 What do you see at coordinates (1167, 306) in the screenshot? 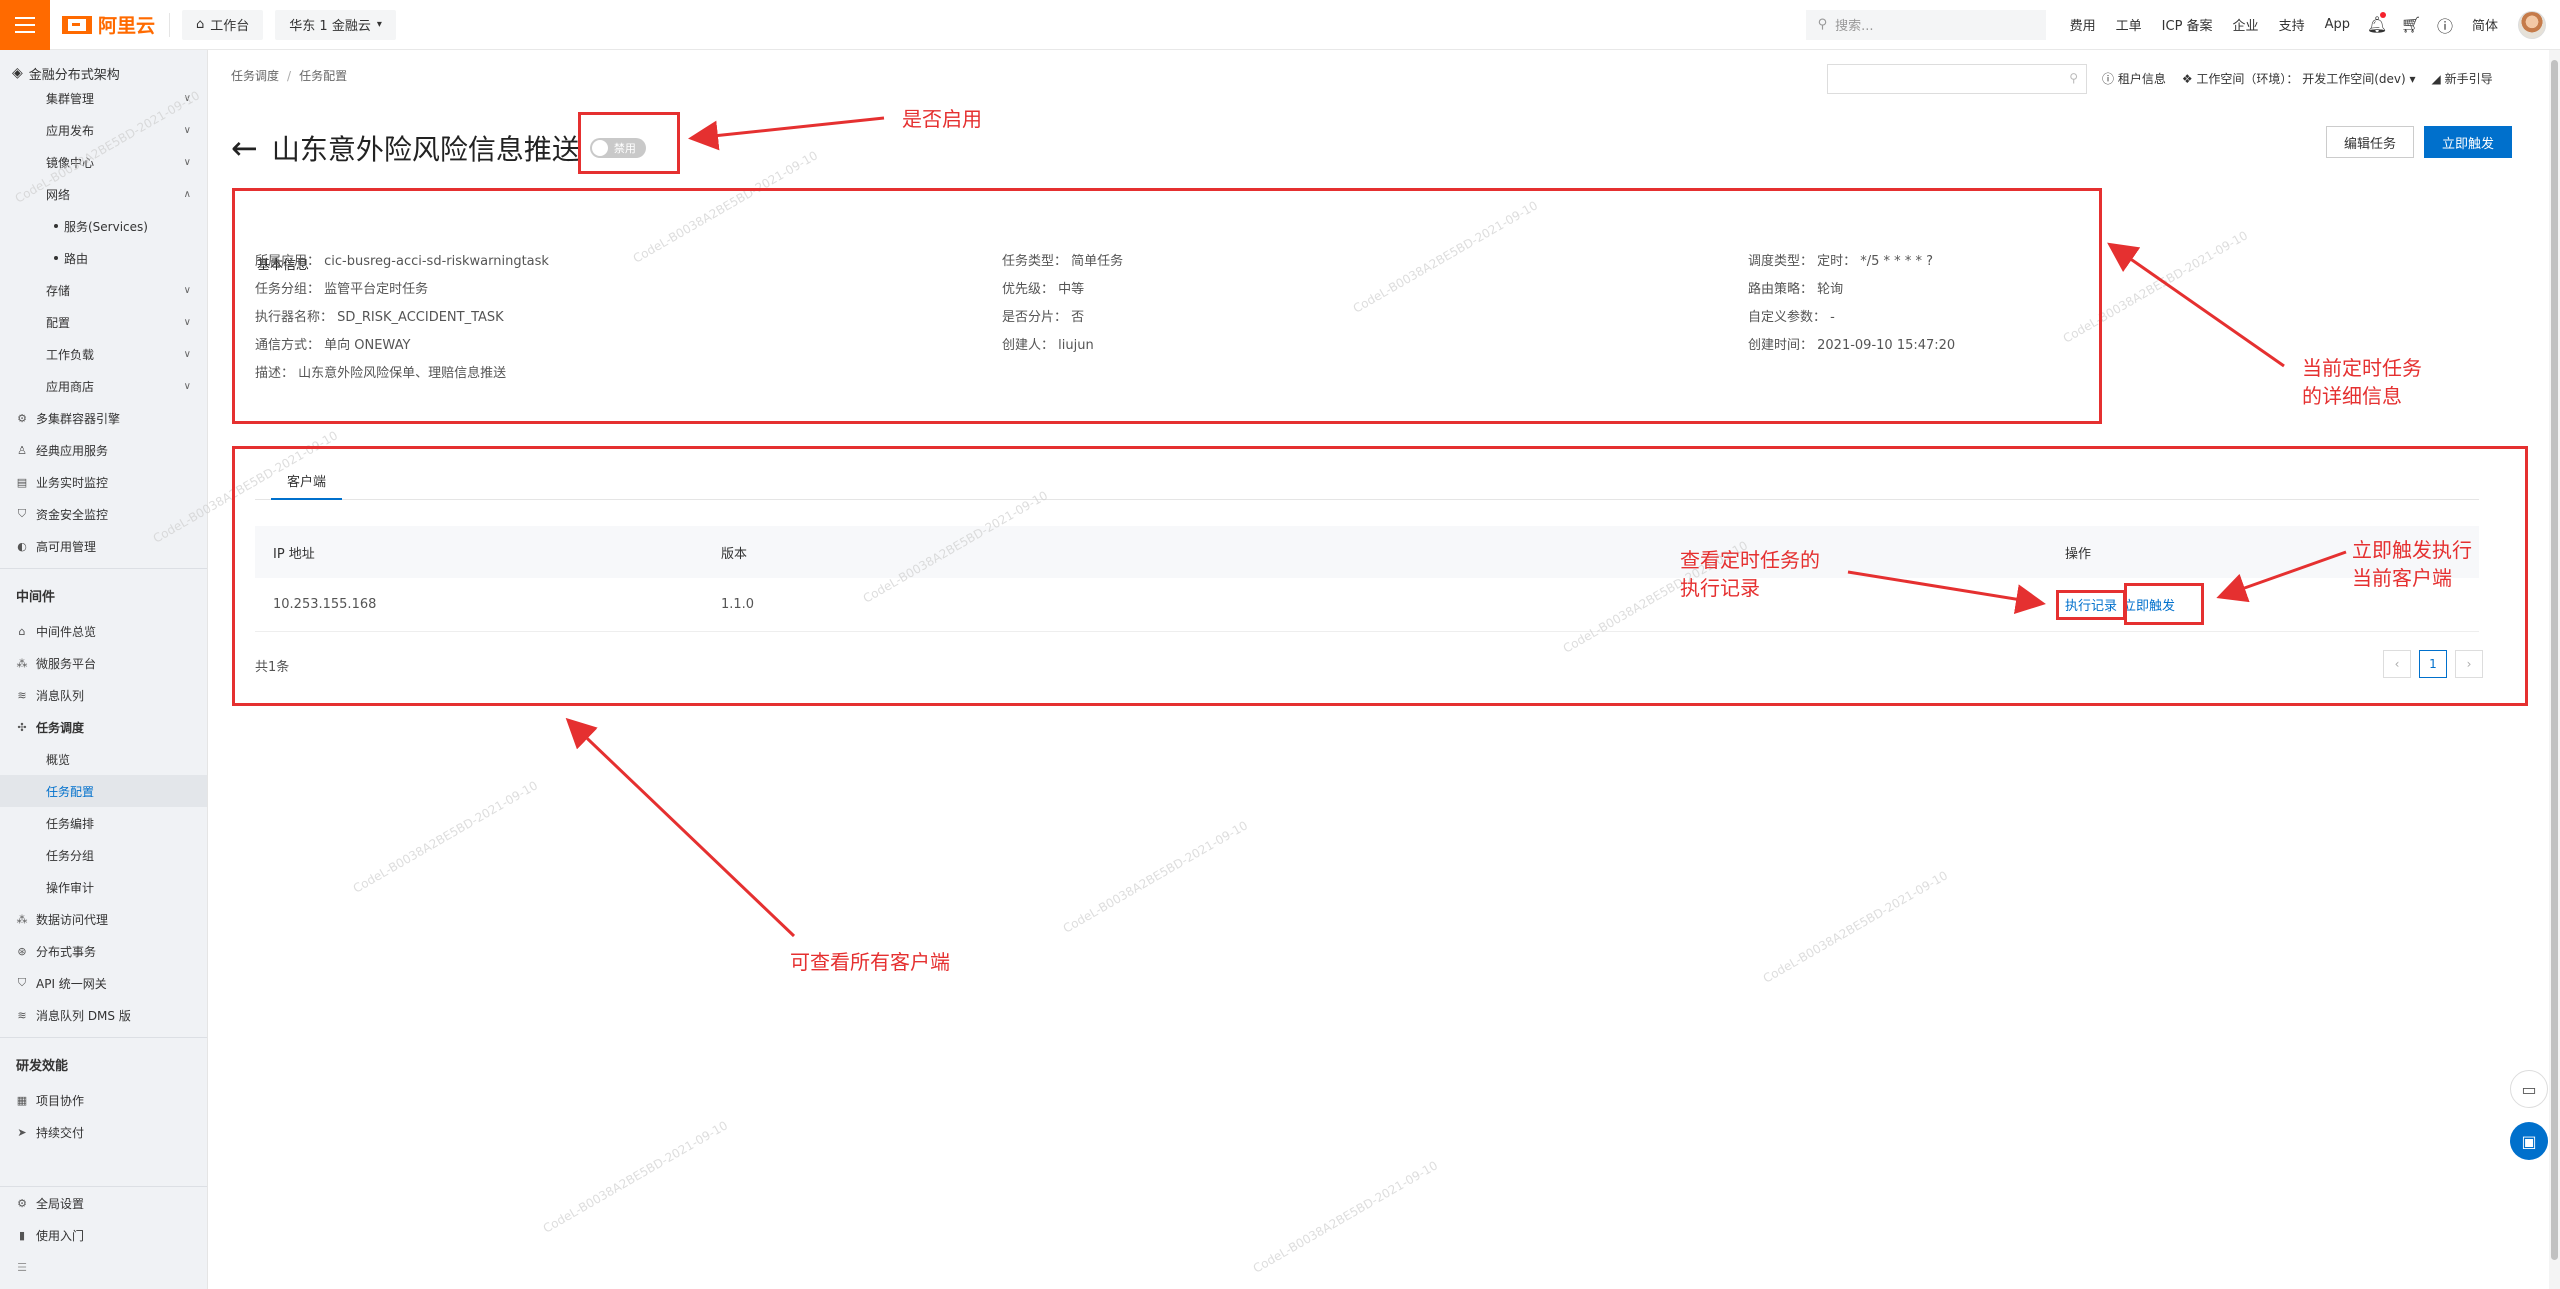
I see `annotation-box-details` at bounding box center [1167, 306].